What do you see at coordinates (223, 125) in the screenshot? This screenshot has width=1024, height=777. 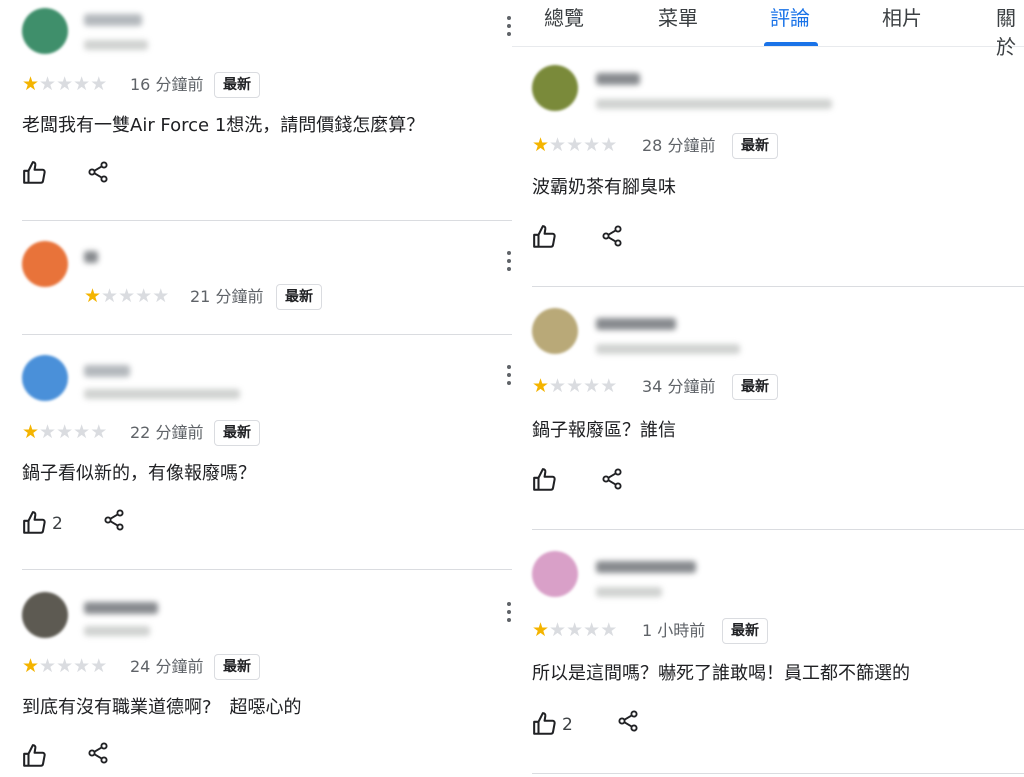 I see `review-text: 老闆我有一雙Air Force 1想洗，請問價錢怎麼算？` at bounding box center [223, 125].